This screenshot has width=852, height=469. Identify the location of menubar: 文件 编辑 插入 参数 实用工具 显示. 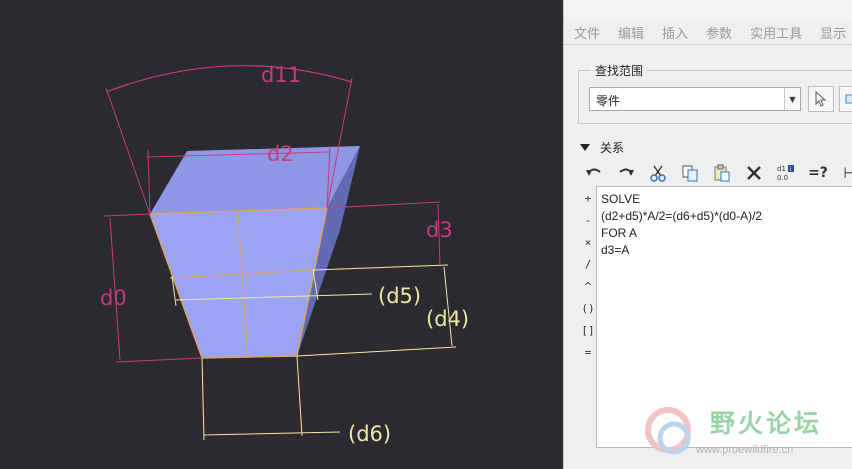
(708, 32).